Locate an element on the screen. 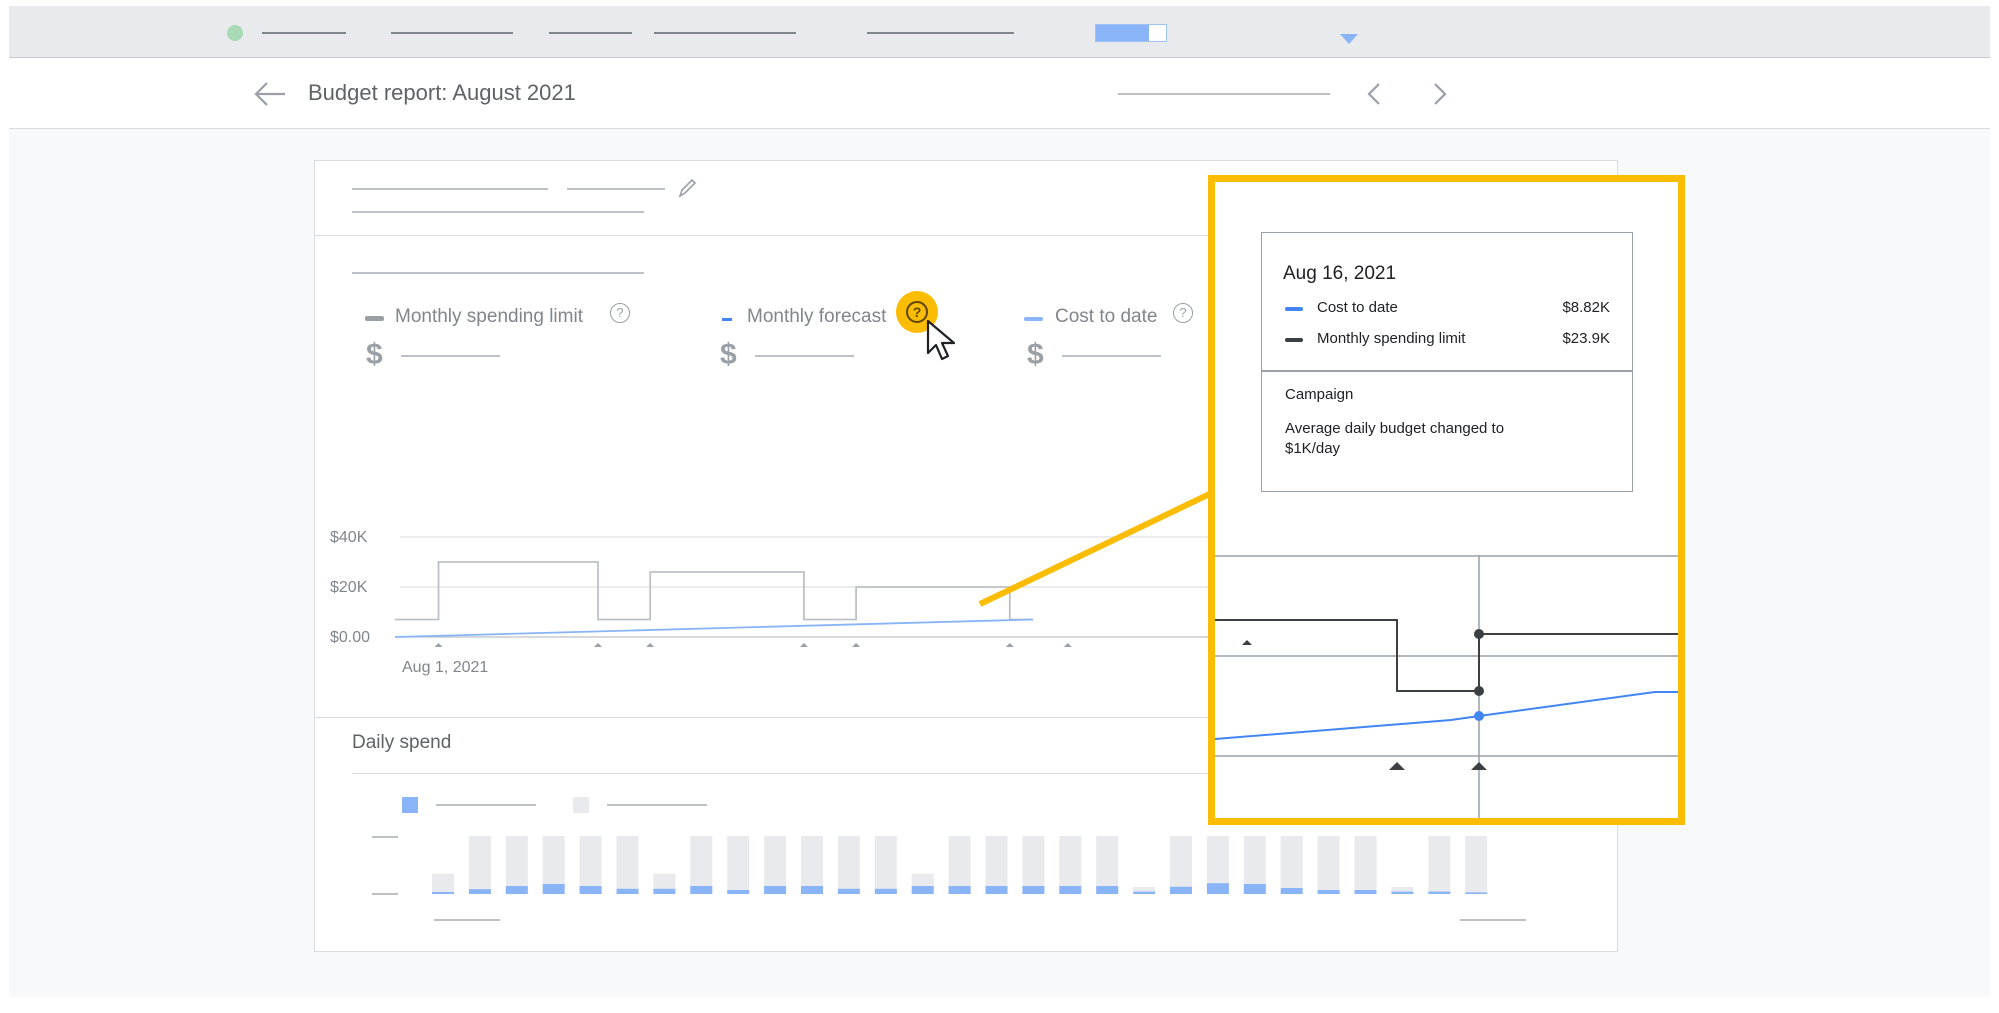  x-start-label: Aug 1, 2021 is located at coordinates (445, 667).